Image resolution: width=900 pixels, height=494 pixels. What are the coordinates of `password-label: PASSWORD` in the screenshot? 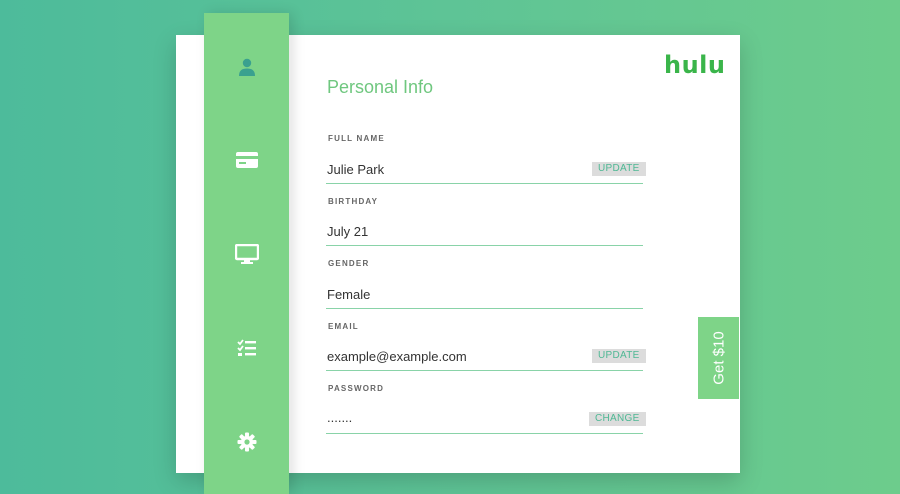 It's located at (356, 388).